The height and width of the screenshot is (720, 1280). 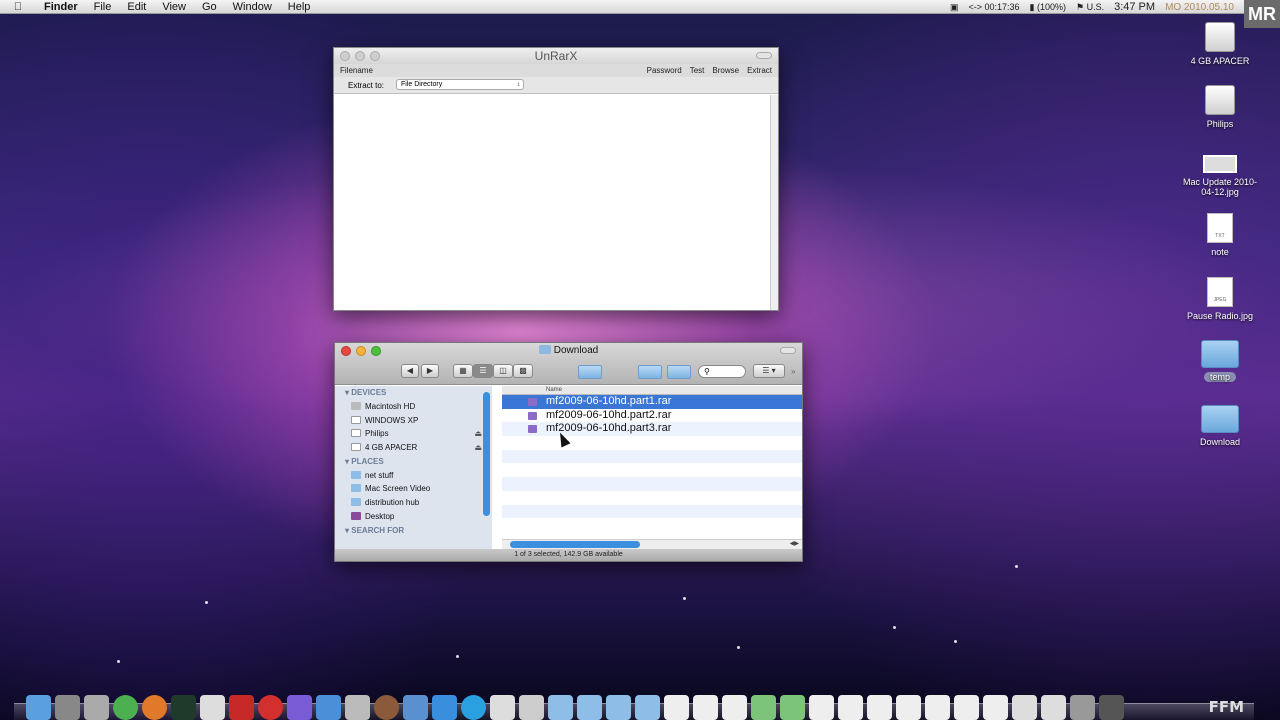 I want to click on browse-button: Browse, so click(x=725, y=70).